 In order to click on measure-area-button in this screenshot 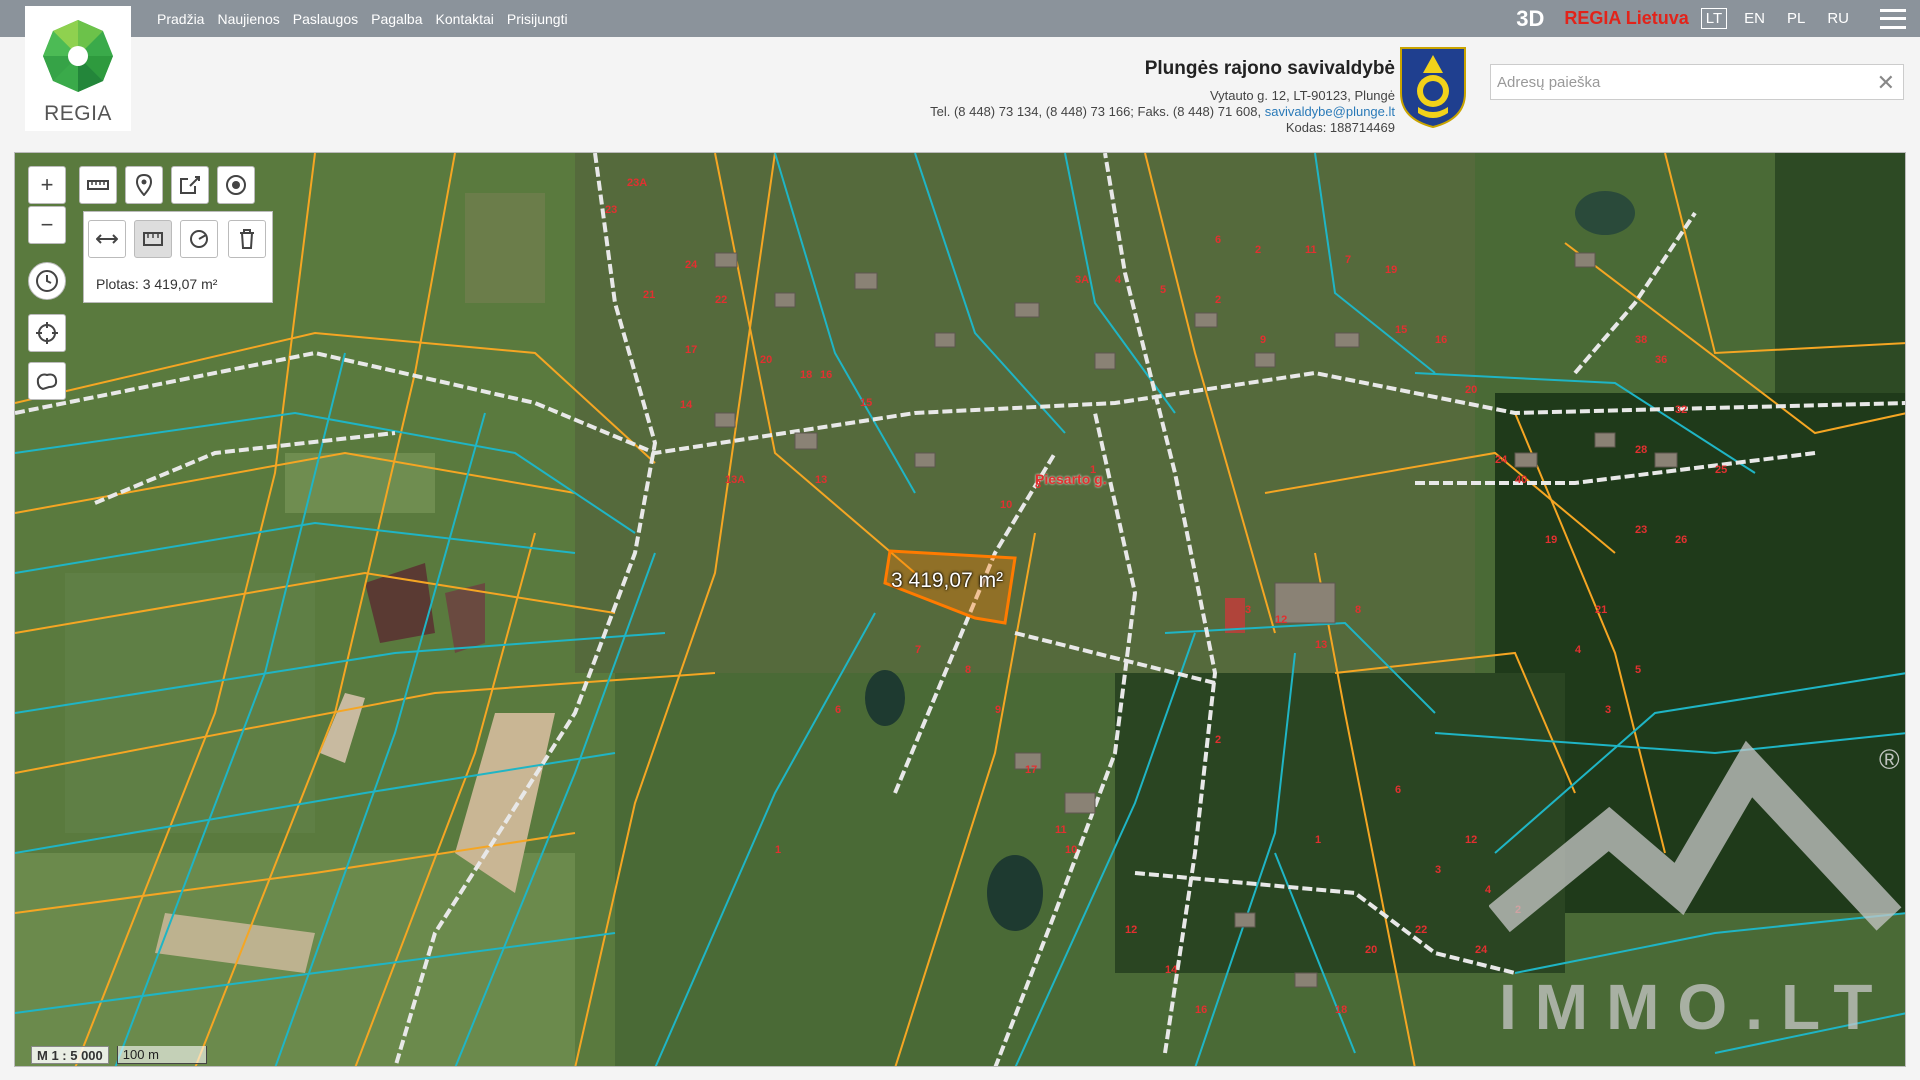, I will do `click(153, 239)`.